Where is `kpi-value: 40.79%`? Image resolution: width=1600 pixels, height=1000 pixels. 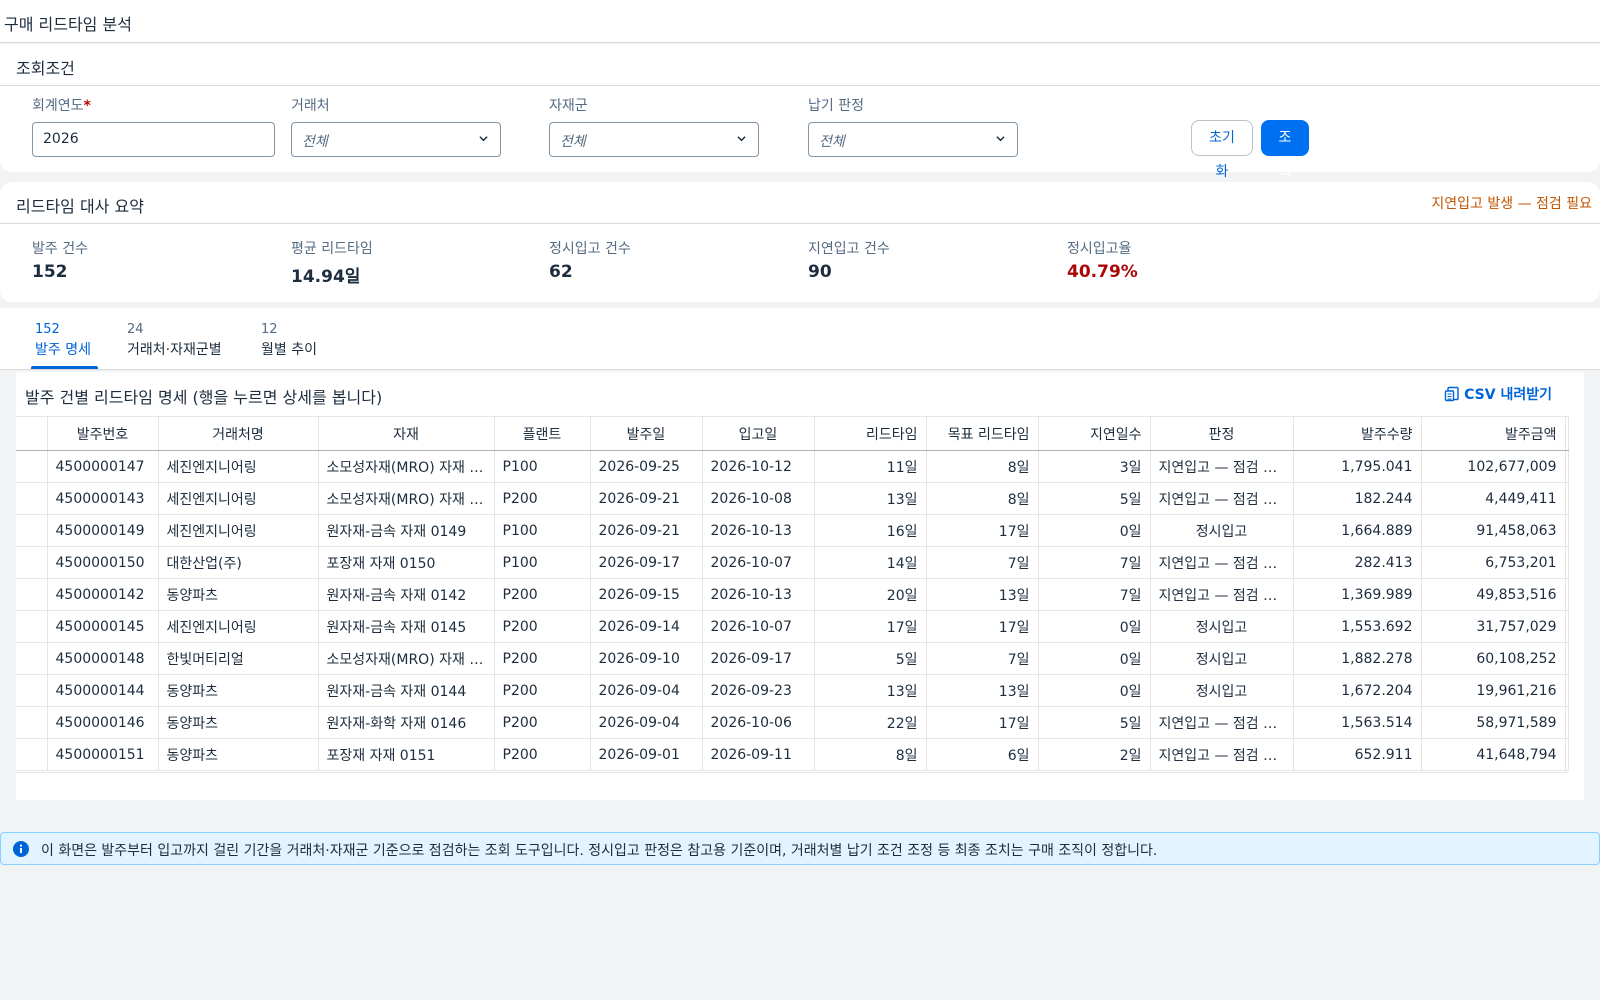
kpi-value: 40.79% is located at coordinates (1102, 272).